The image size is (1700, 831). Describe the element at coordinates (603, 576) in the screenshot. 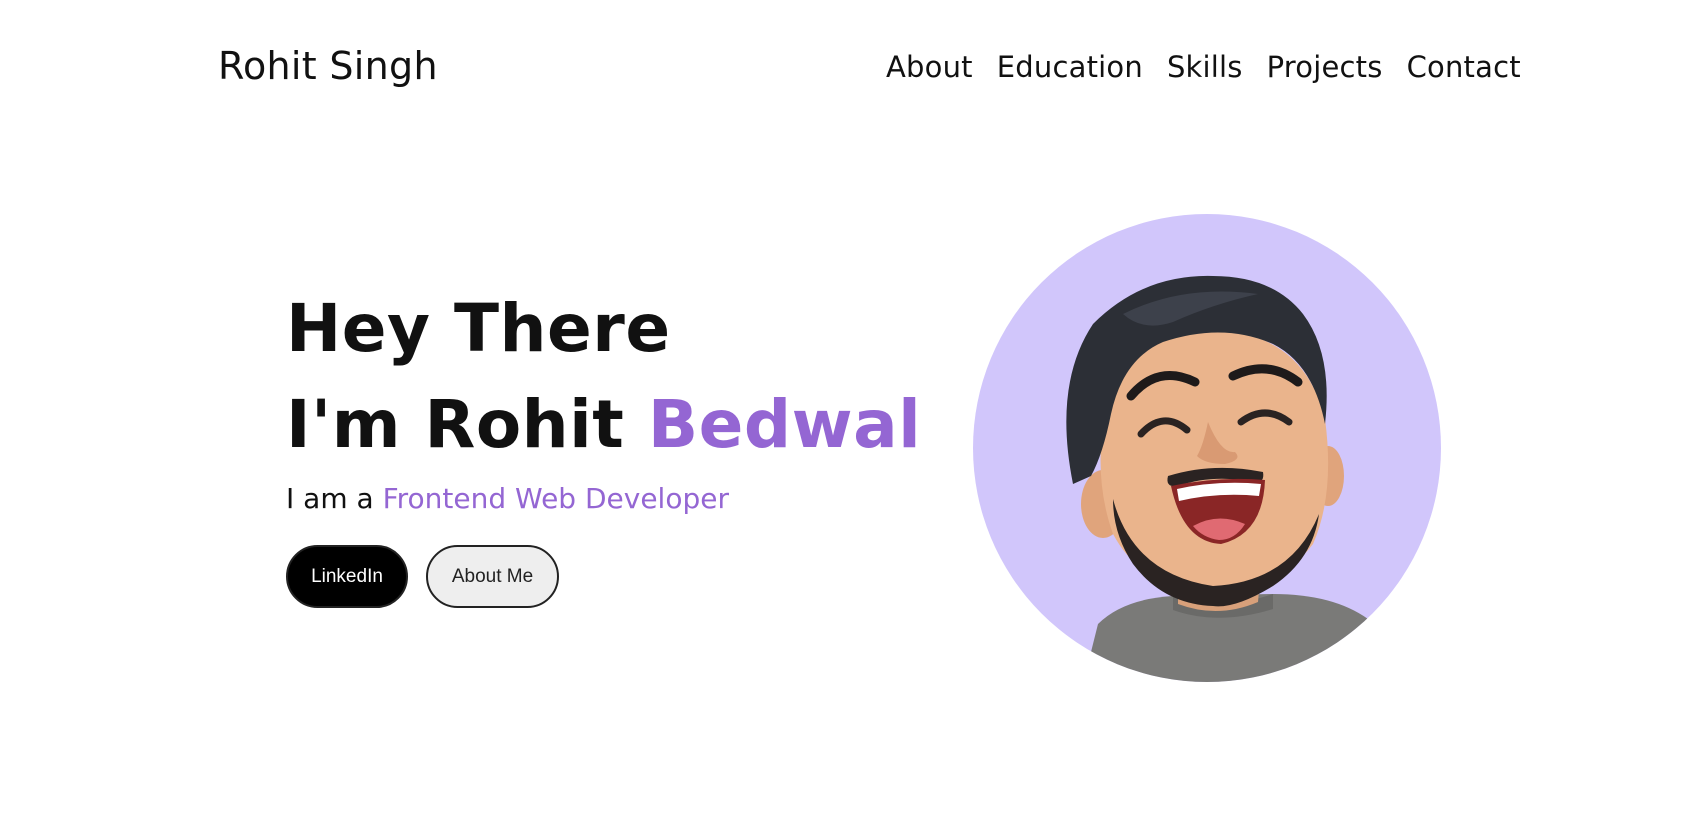

I see `hero-buttons: LinkedIn About Me` at that location.